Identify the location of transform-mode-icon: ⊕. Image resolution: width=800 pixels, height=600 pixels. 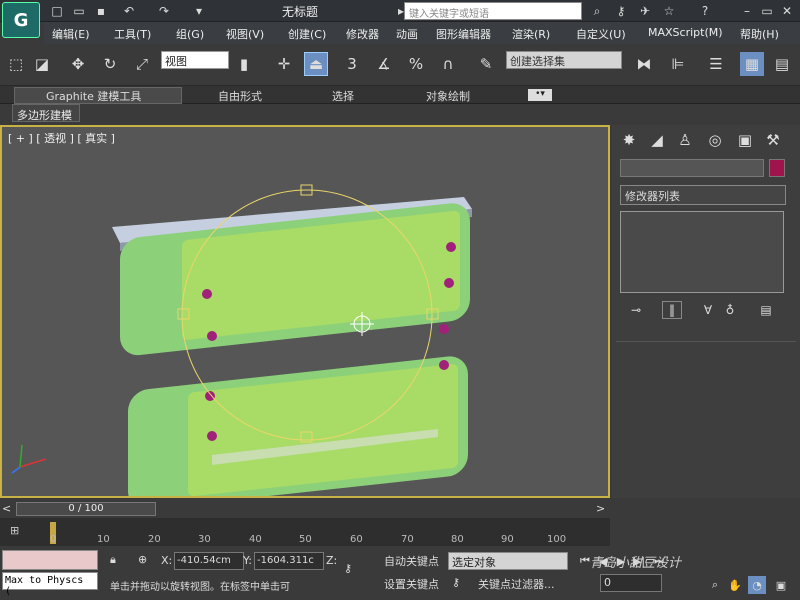
(142, 559).